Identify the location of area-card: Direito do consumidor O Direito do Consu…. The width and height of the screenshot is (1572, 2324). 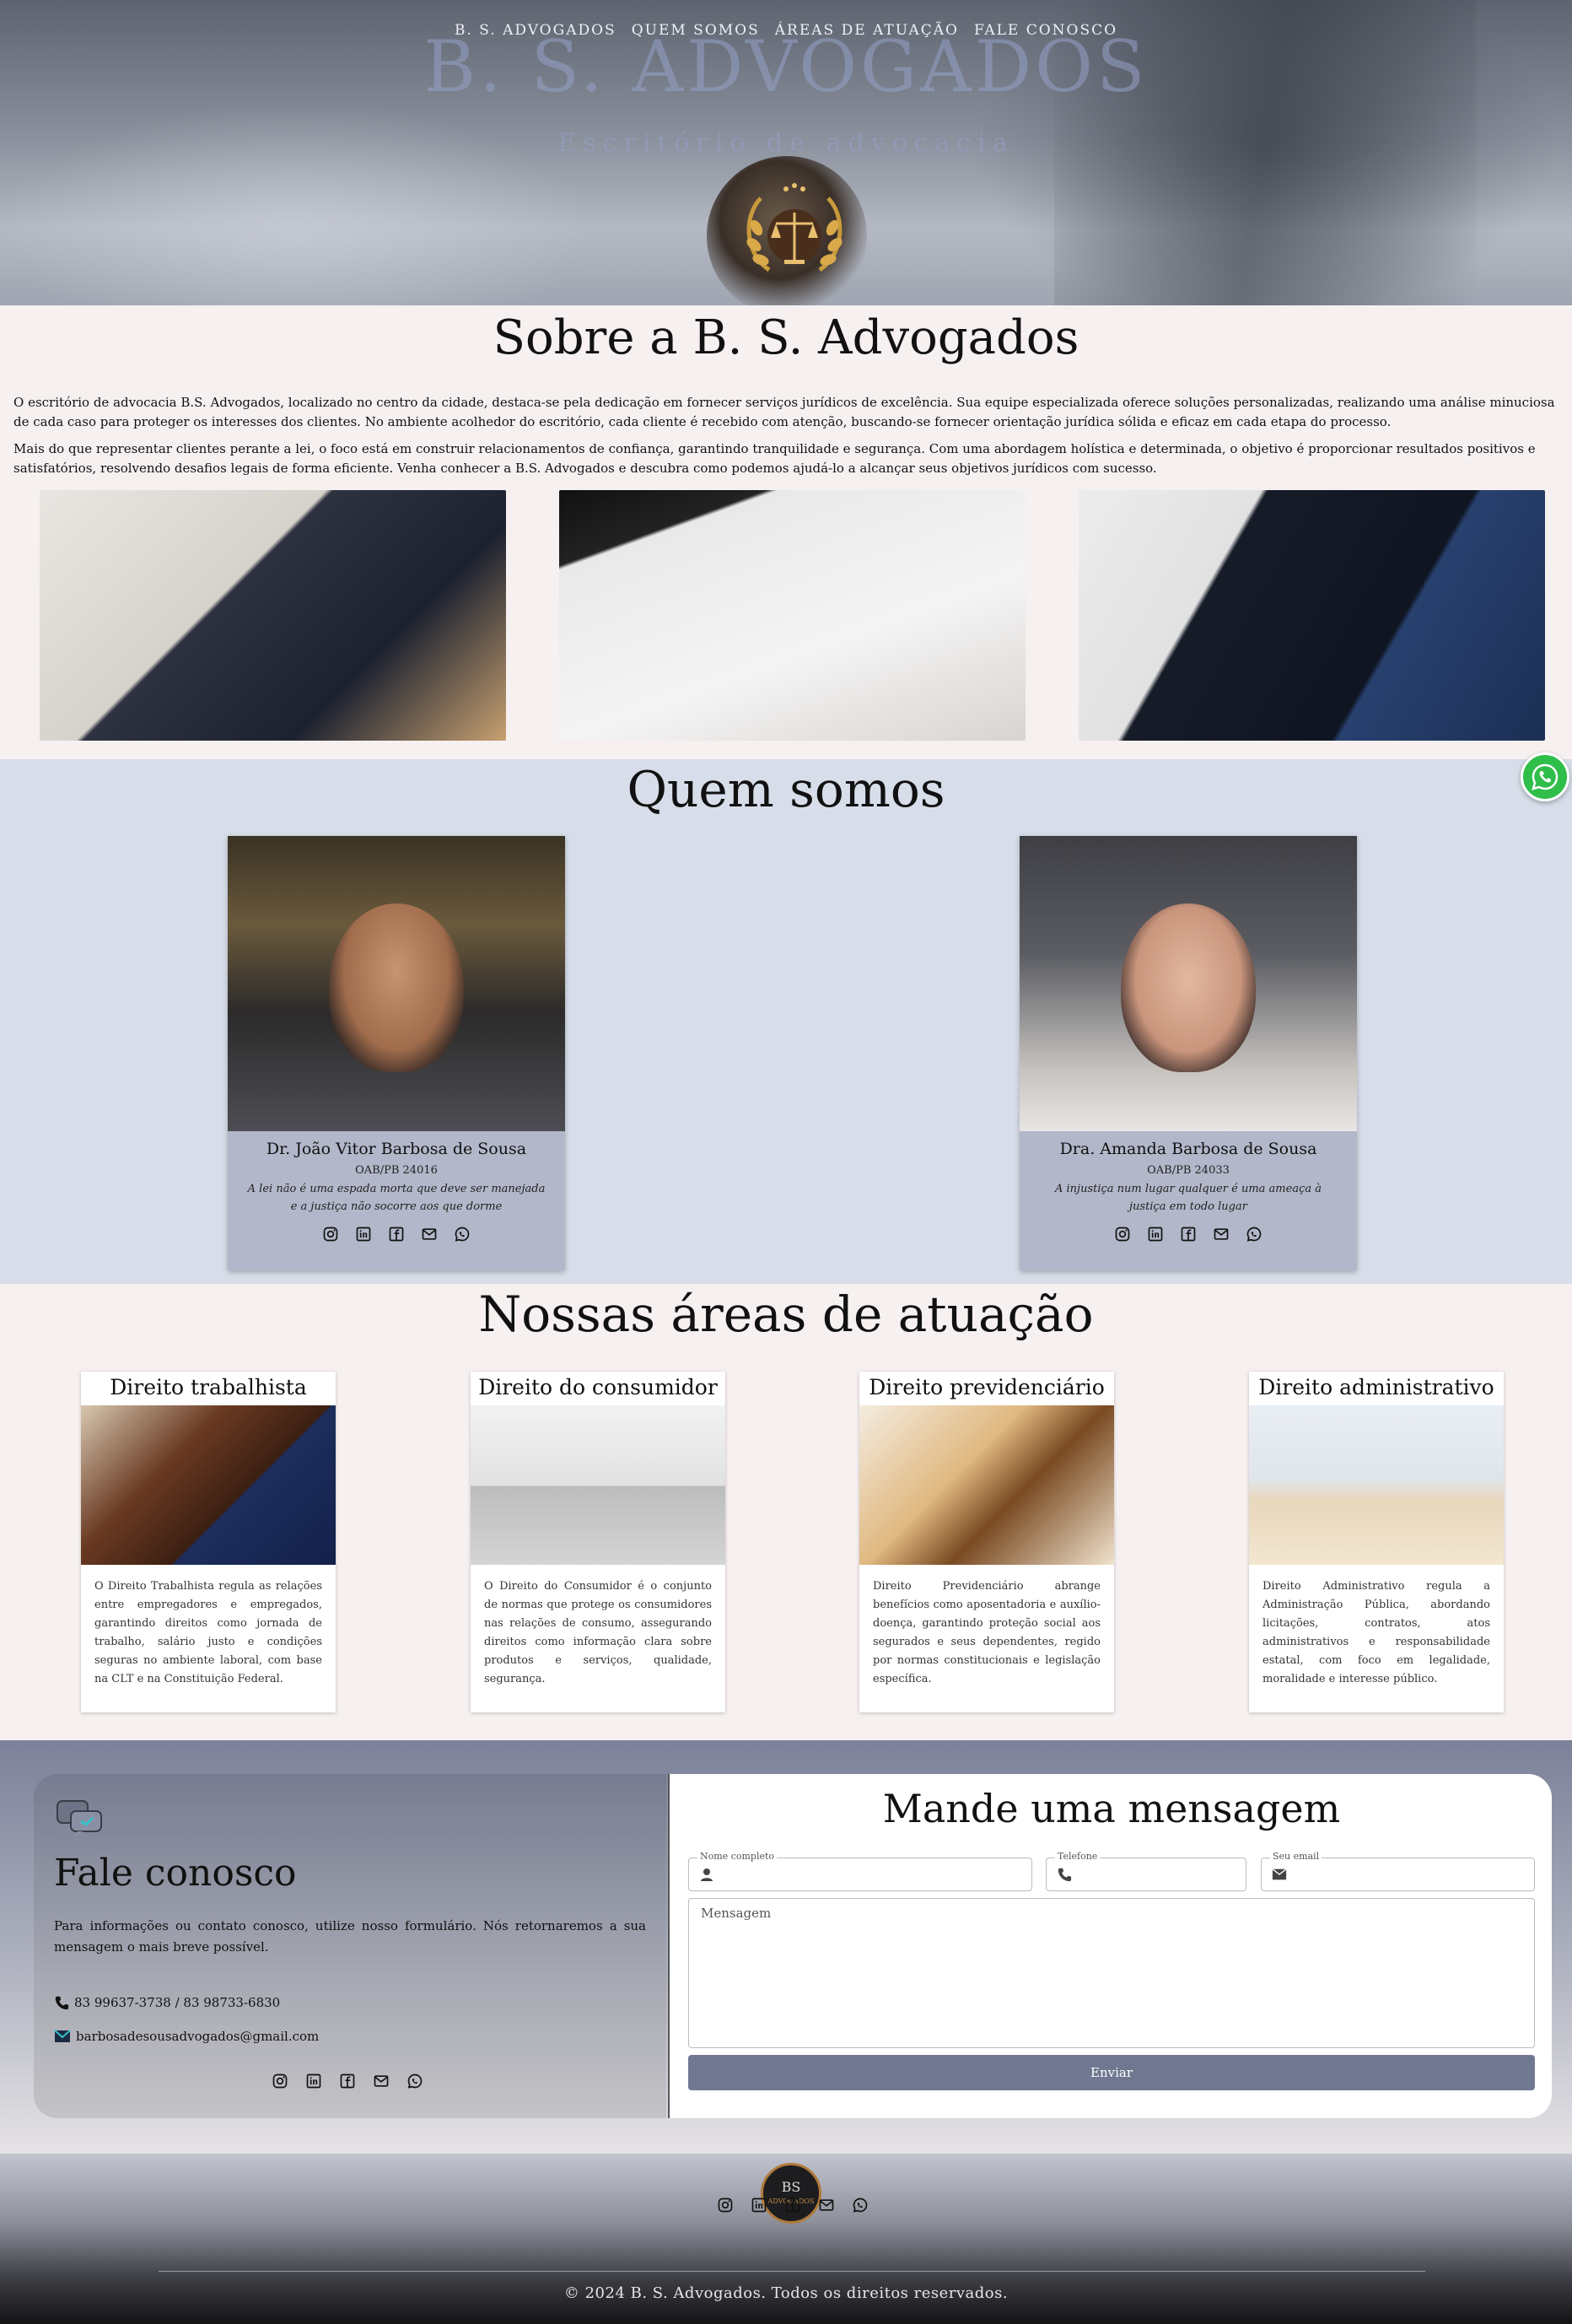
(598, 1542).